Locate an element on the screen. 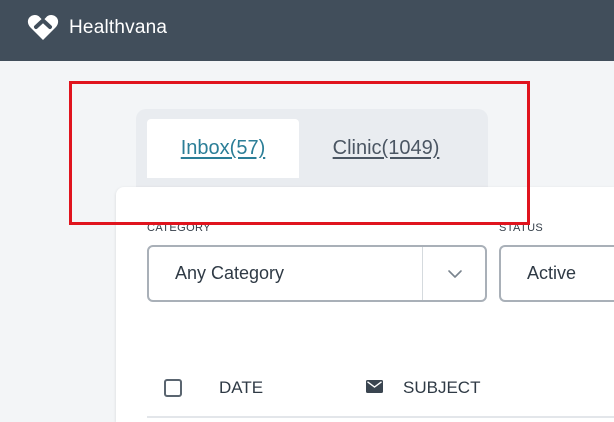  column-header-date: DATE is located at coordinates (241, 388).